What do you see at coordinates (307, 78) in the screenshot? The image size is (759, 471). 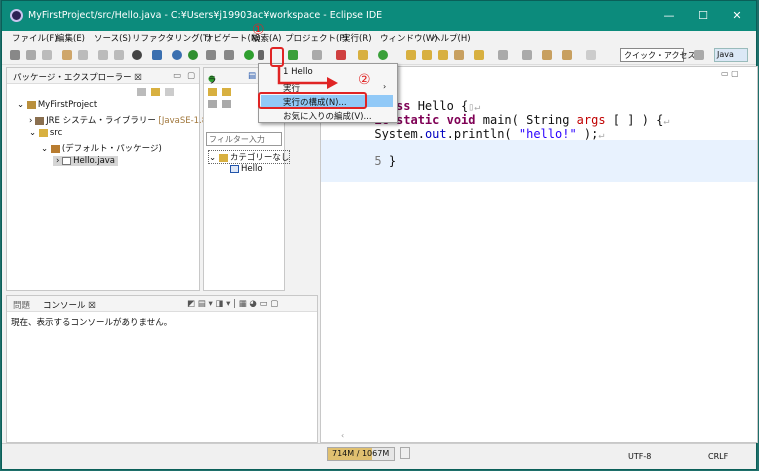 I see `annotation-arrow` at bounding box center [307, 78].